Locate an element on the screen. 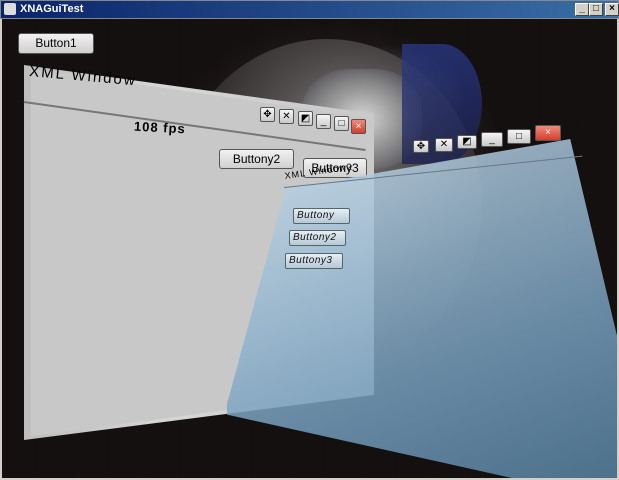 This screenshot has height=480, width=619. window2-maximize-icon: □ is located at coordinates (519, 136).